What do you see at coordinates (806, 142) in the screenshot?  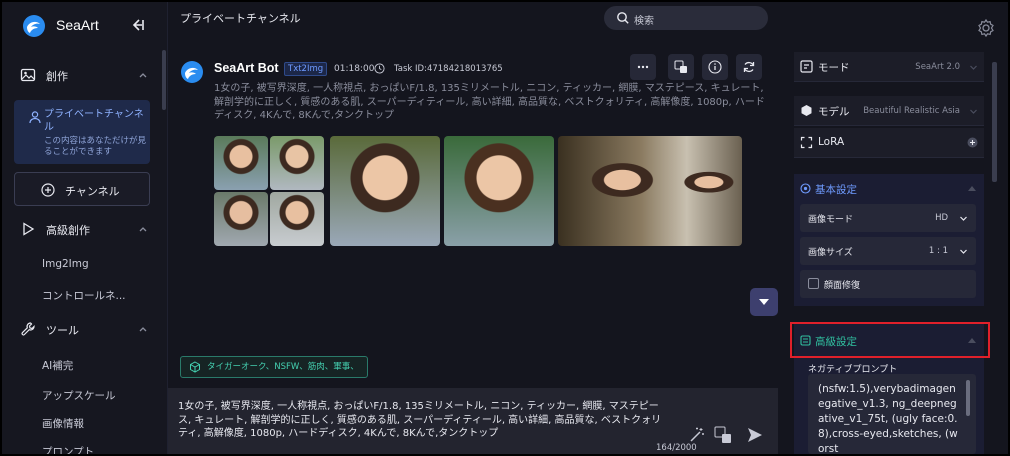 I see `expand-arrows-icon` at bounding box center [806, 142].